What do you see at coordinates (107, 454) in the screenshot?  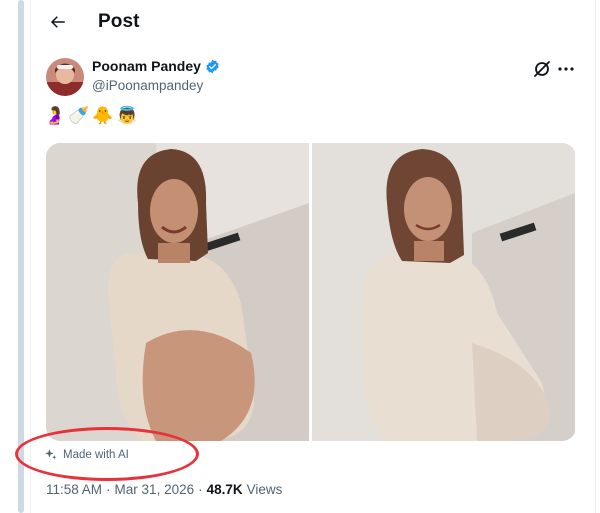 I see `annotation-circle` at bounding box center [107, 454].